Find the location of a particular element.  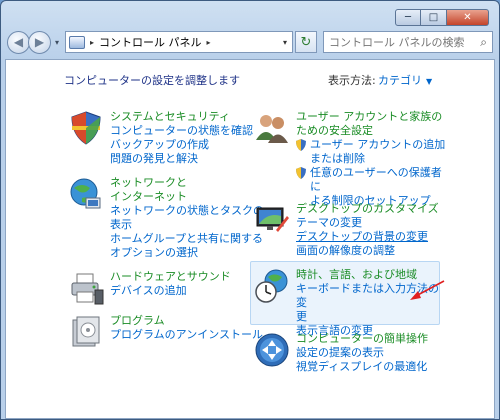

caption-buttons: ─ □ ✕ is located at coordinates (442, 17).